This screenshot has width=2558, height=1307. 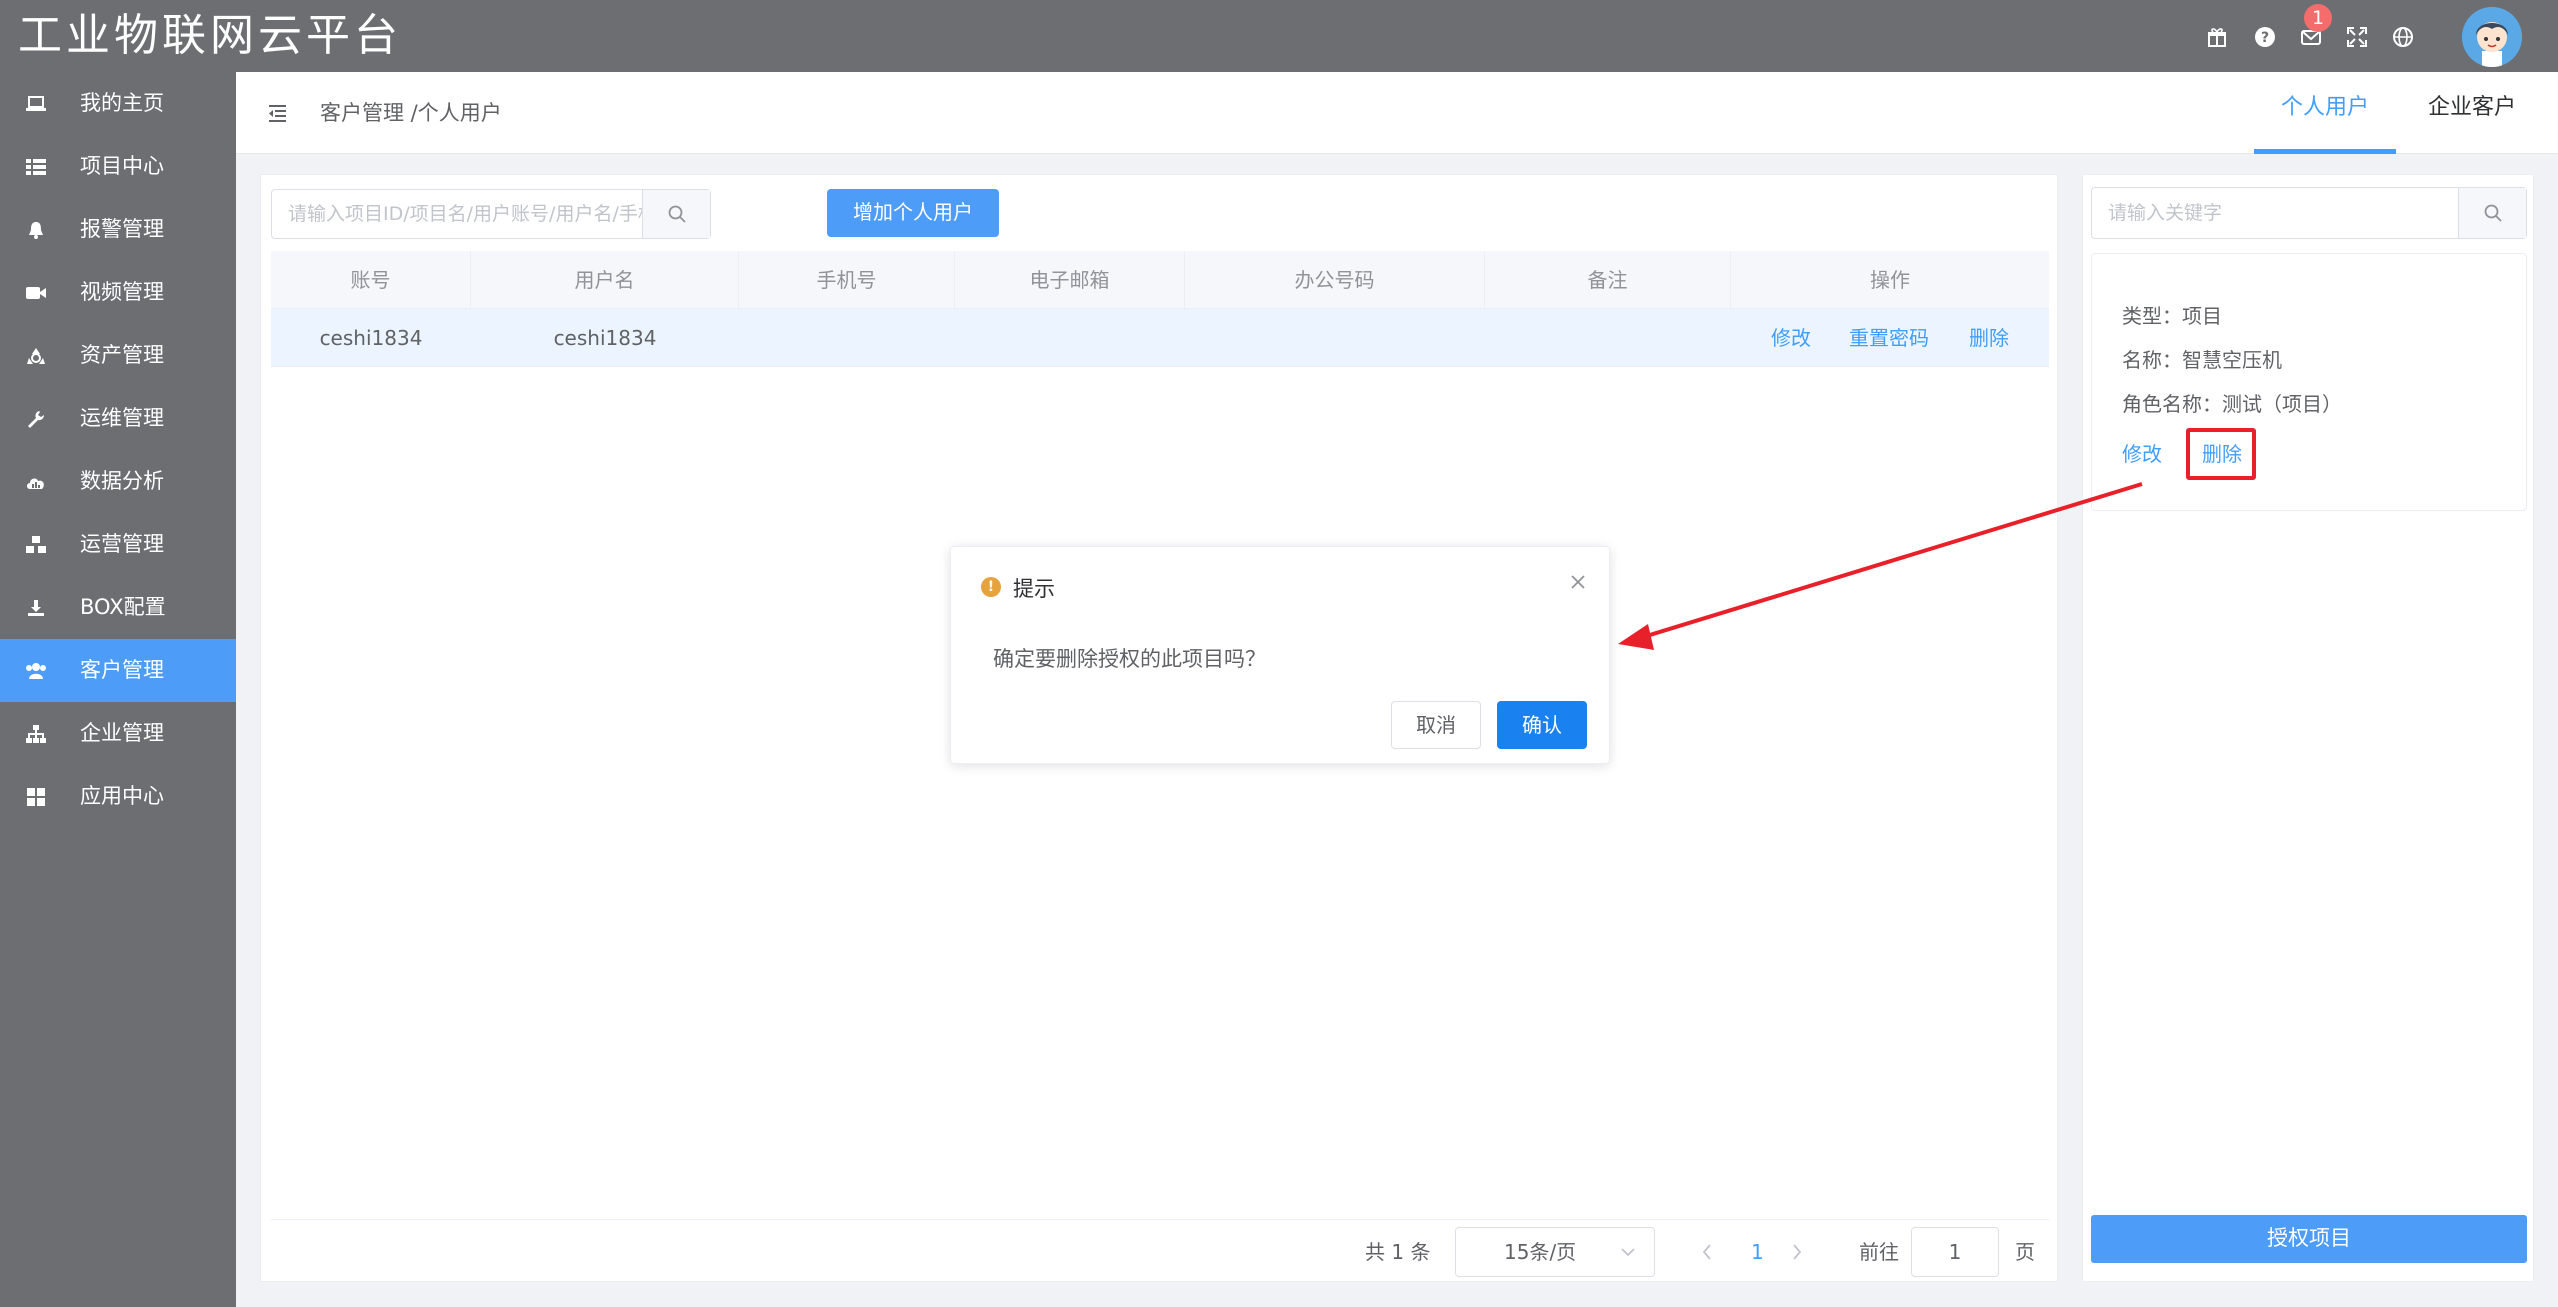 I want to click on keyword-search-box, so click(x=2309, y=213).